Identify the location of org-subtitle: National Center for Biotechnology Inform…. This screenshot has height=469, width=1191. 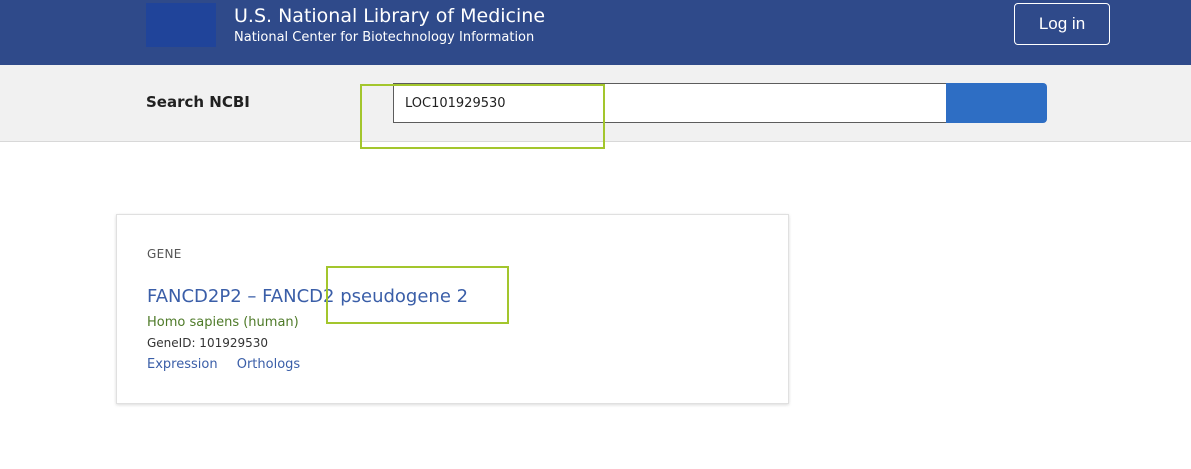
(384, 37).